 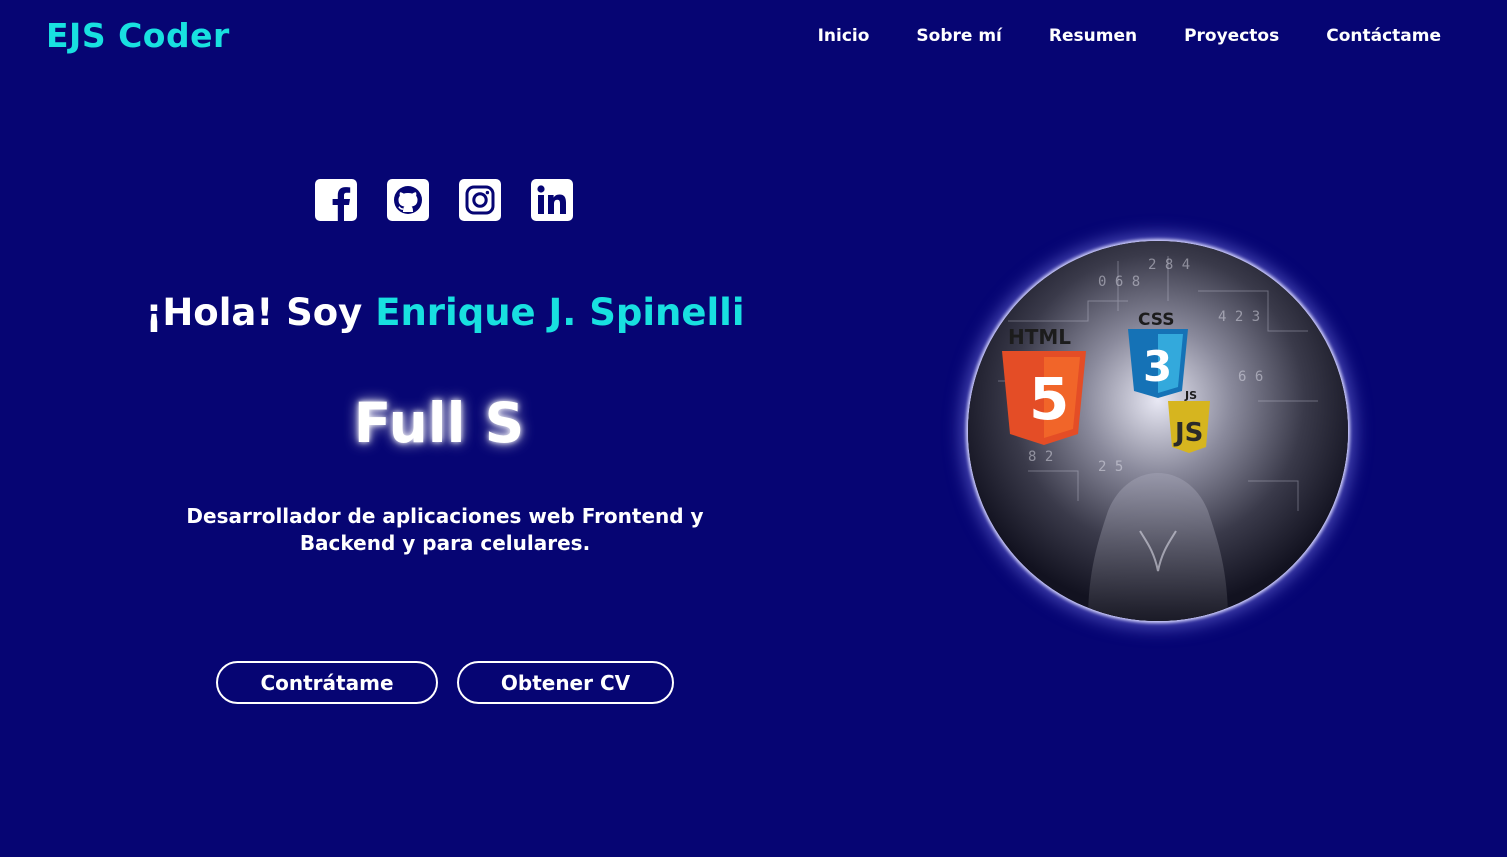 I want to click on site-logo: EJS Coder, so click(x=138, y=35).